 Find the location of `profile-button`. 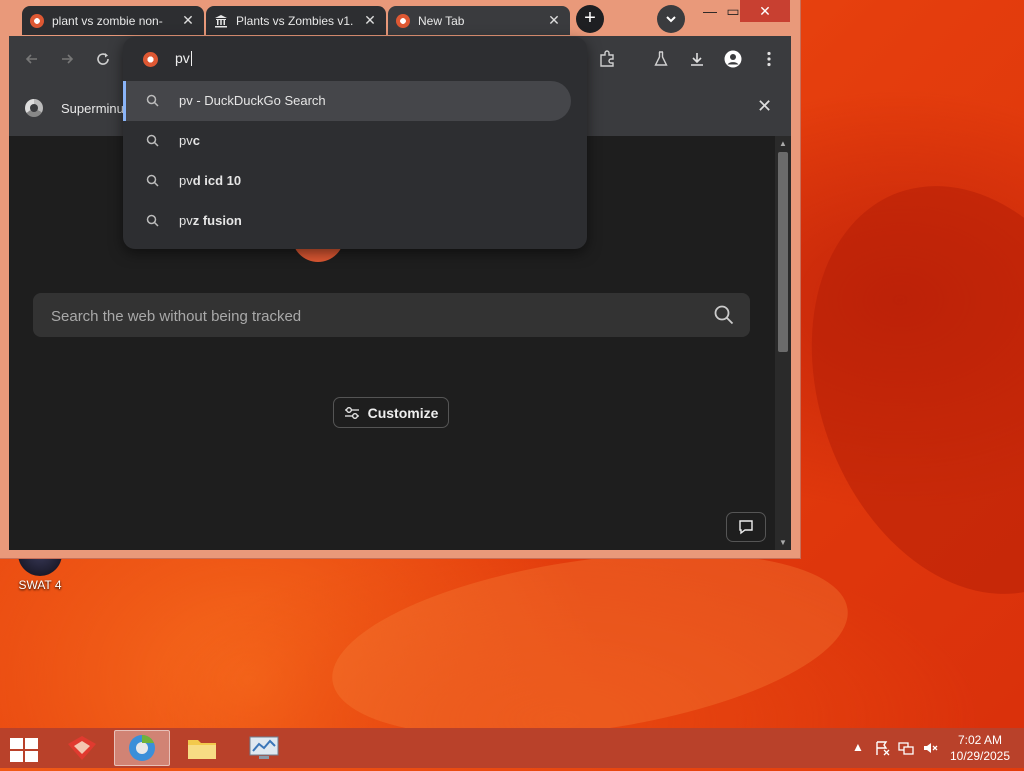

profile-button is located at coordinates (733, 59).